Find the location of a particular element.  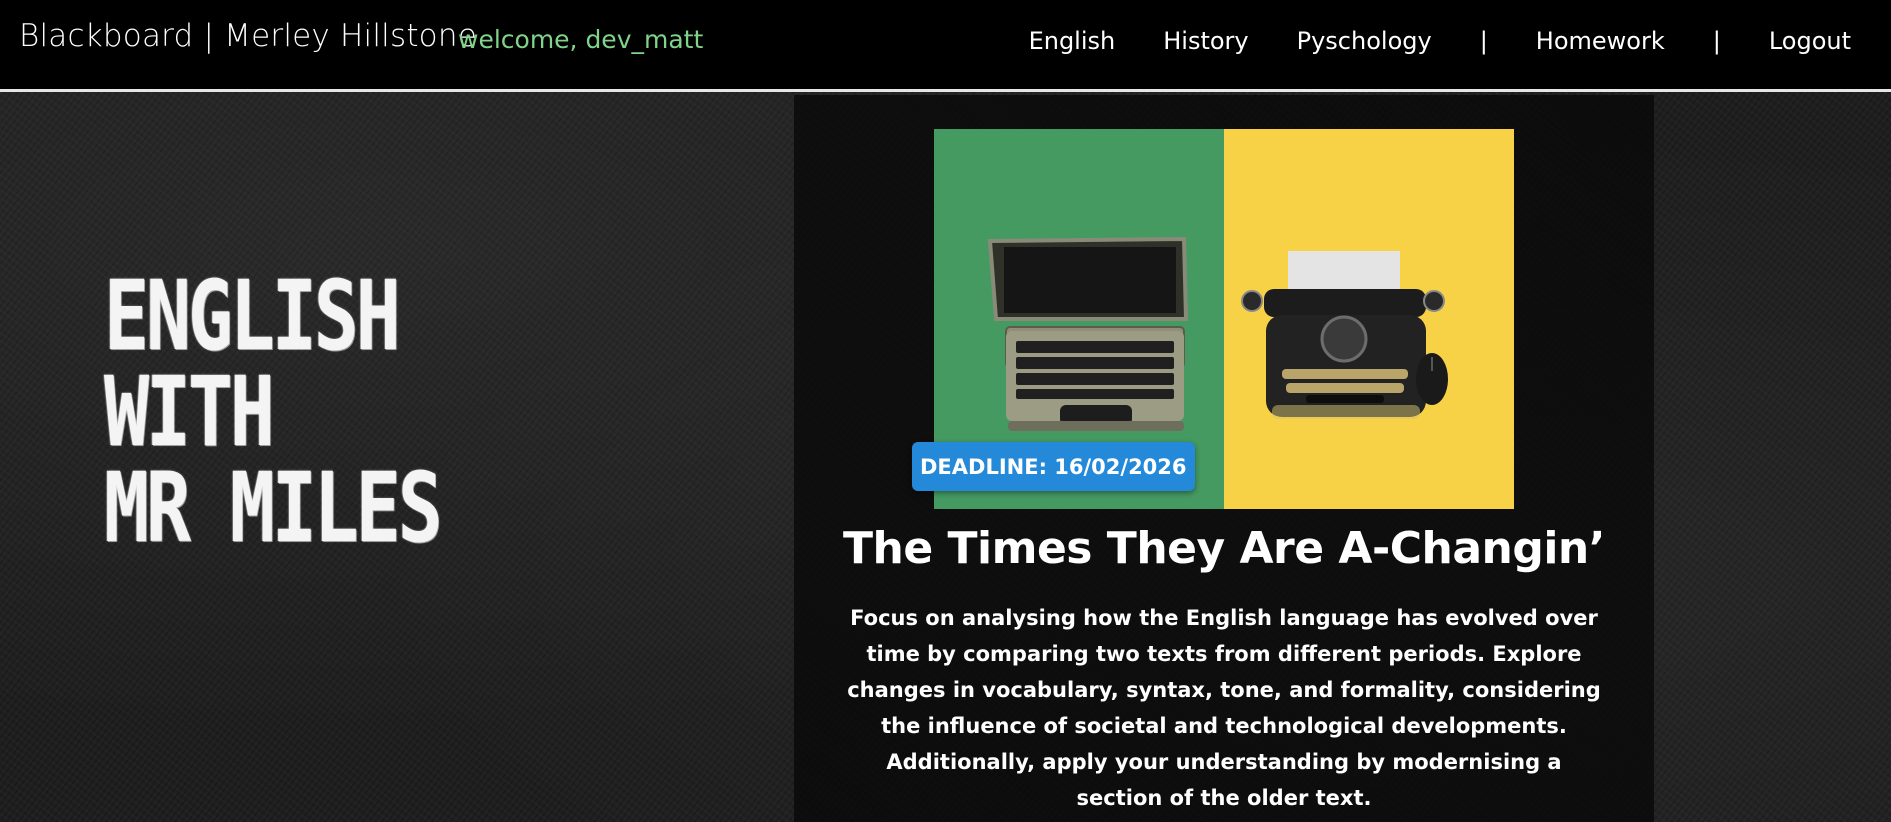

assignment-title: The Times They Are A-Changin’ is located at coordinates (1224, 548).